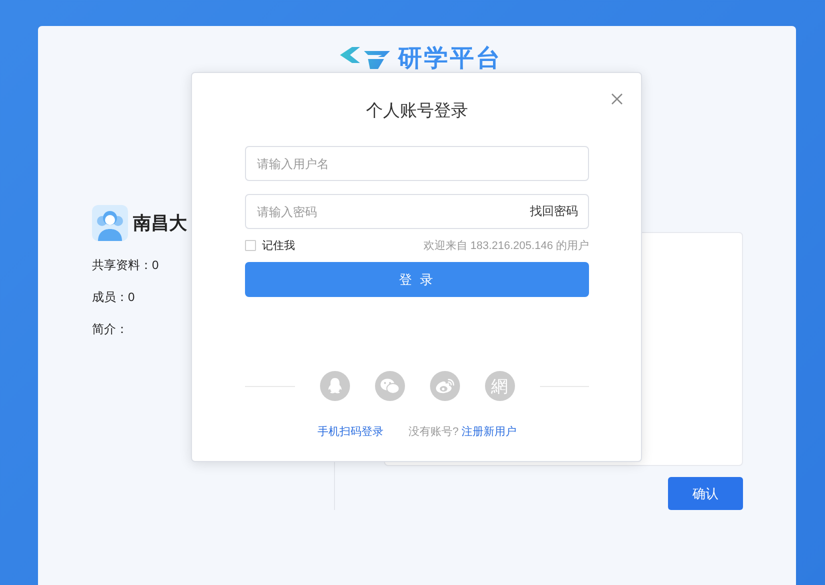 Image resolution: width=825 pixels, height=585 pixels. I want to click on welcome-text: 欢迎来自 183.216.205.146 的用户, so click(506, 245).